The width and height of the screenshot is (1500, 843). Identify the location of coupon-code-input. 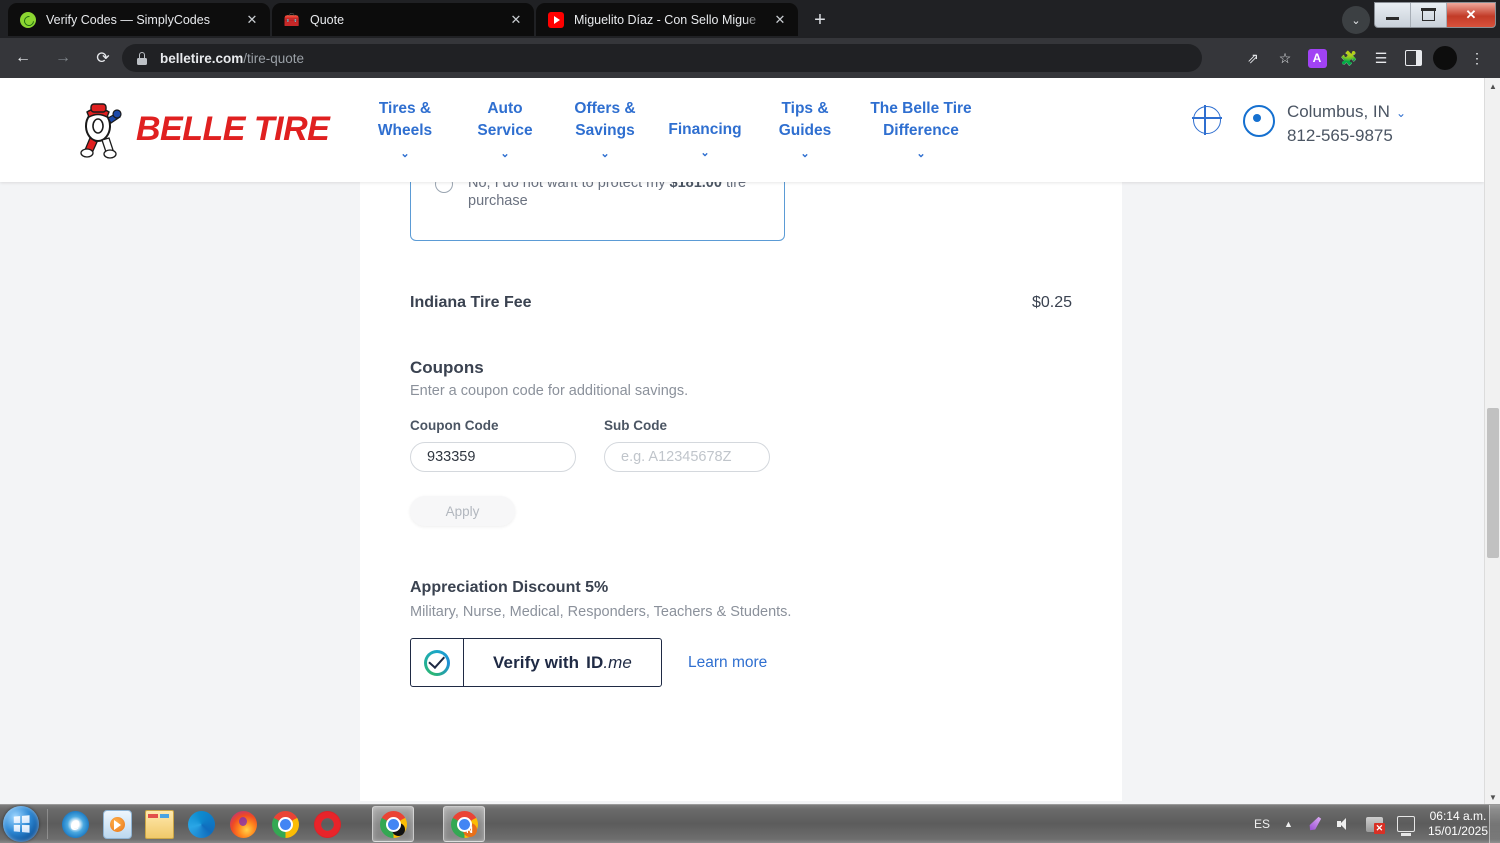
(493, 457).